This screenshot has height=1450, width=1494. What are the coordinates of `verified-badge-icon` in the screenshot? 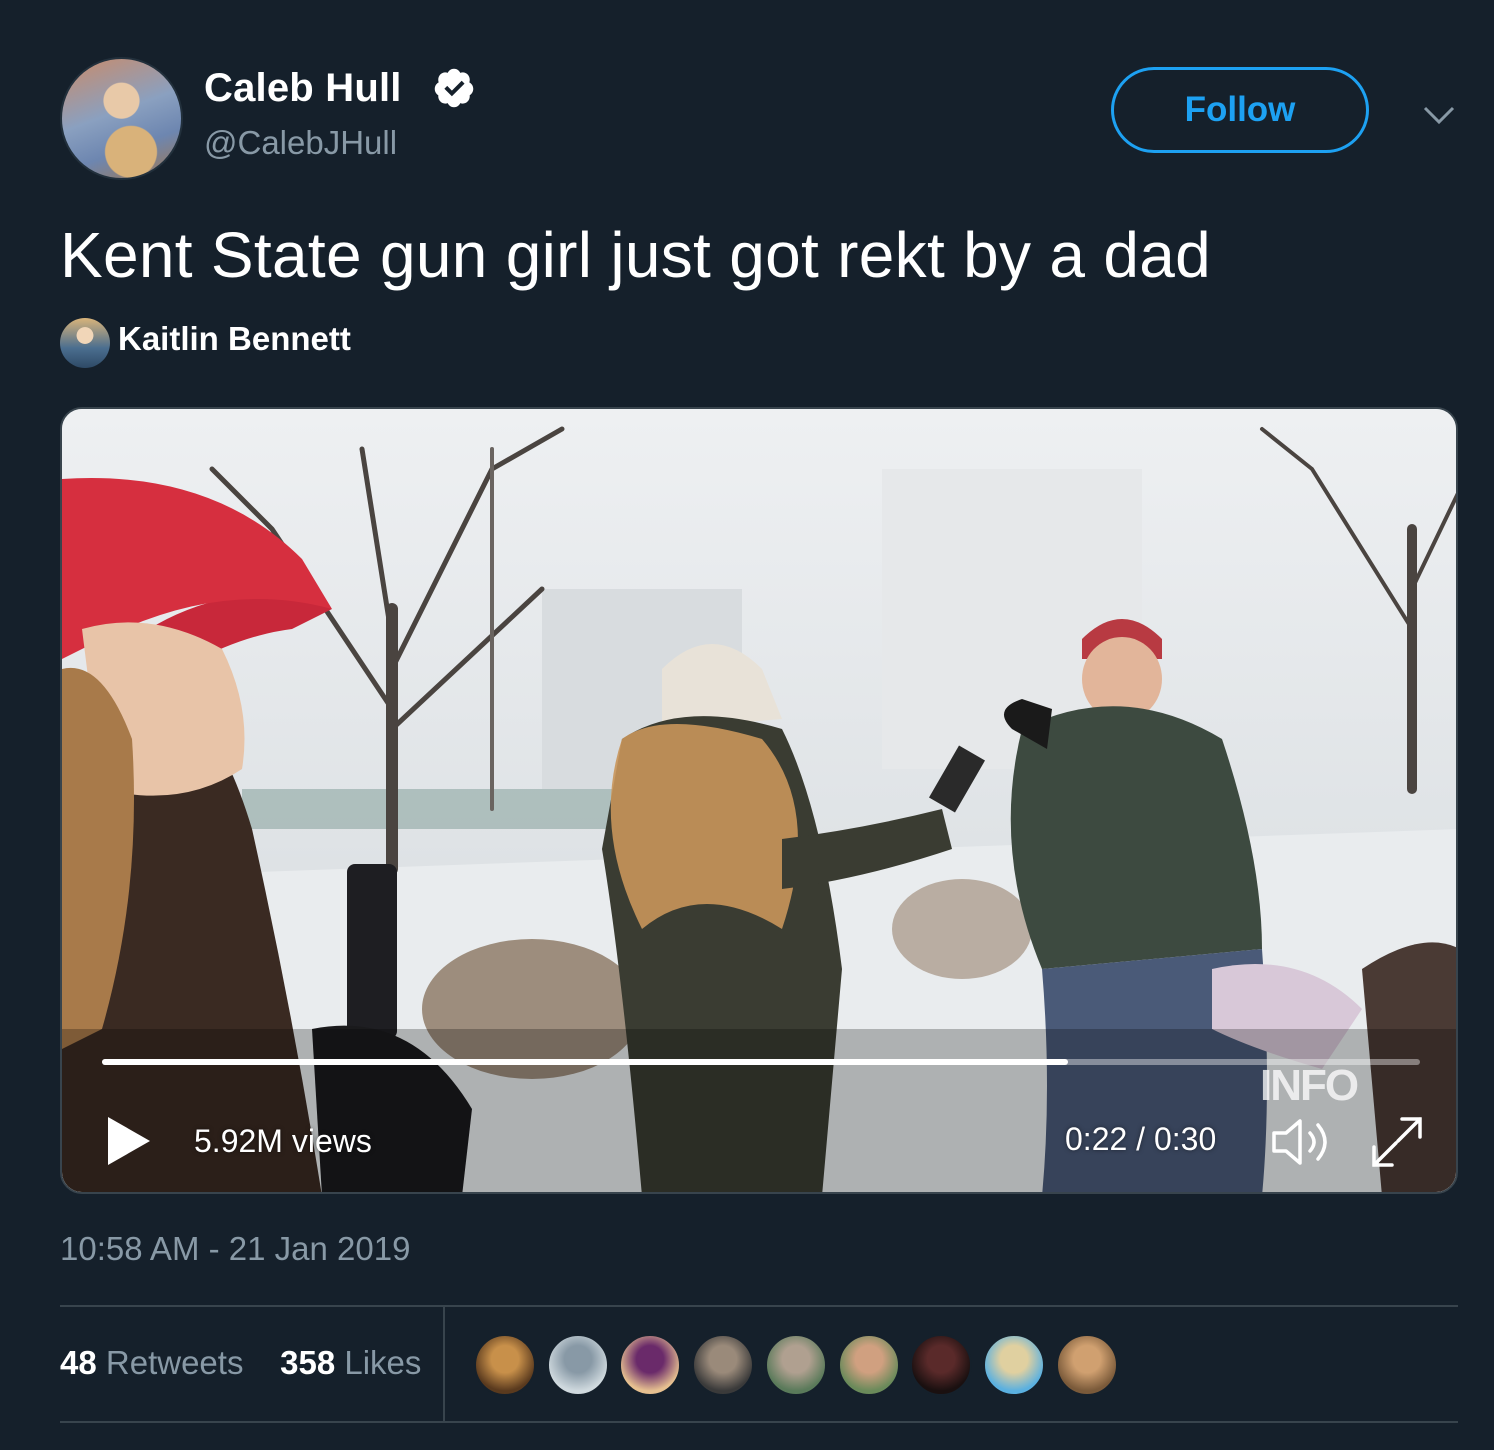 It's located at (454, 88).